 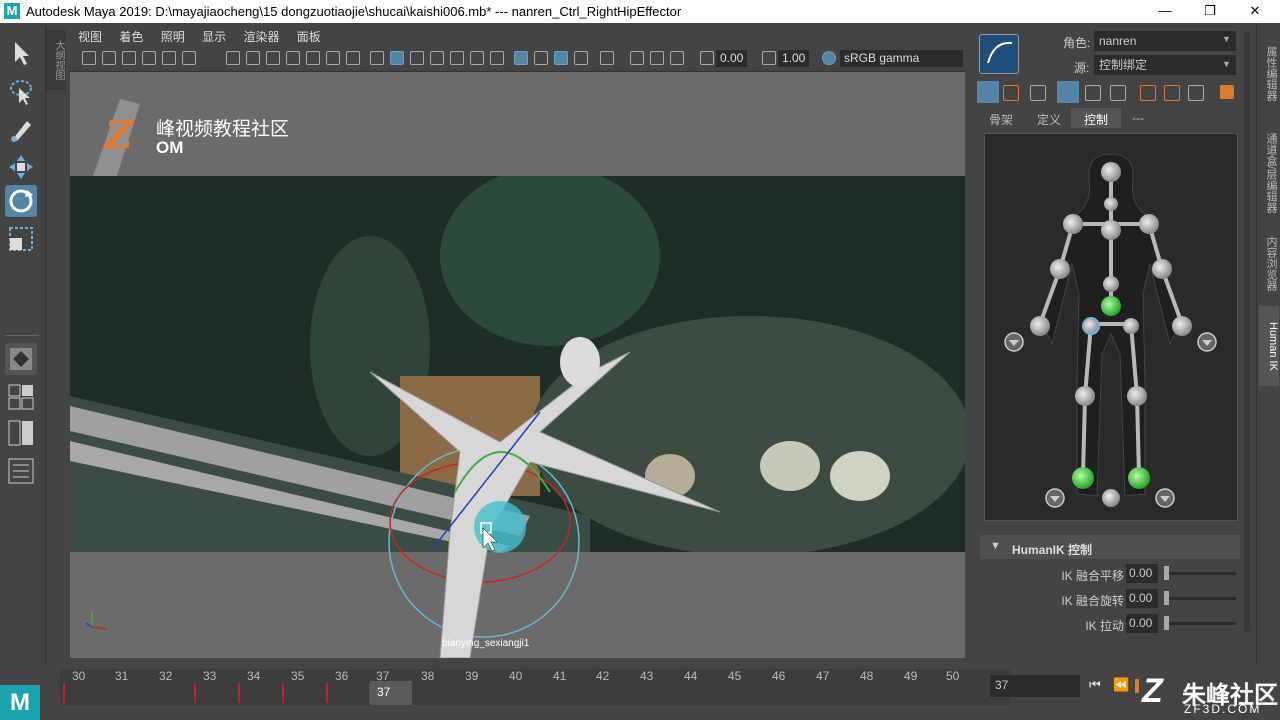 I want to click on scale-tool-icon, so click(x=21, y=239).